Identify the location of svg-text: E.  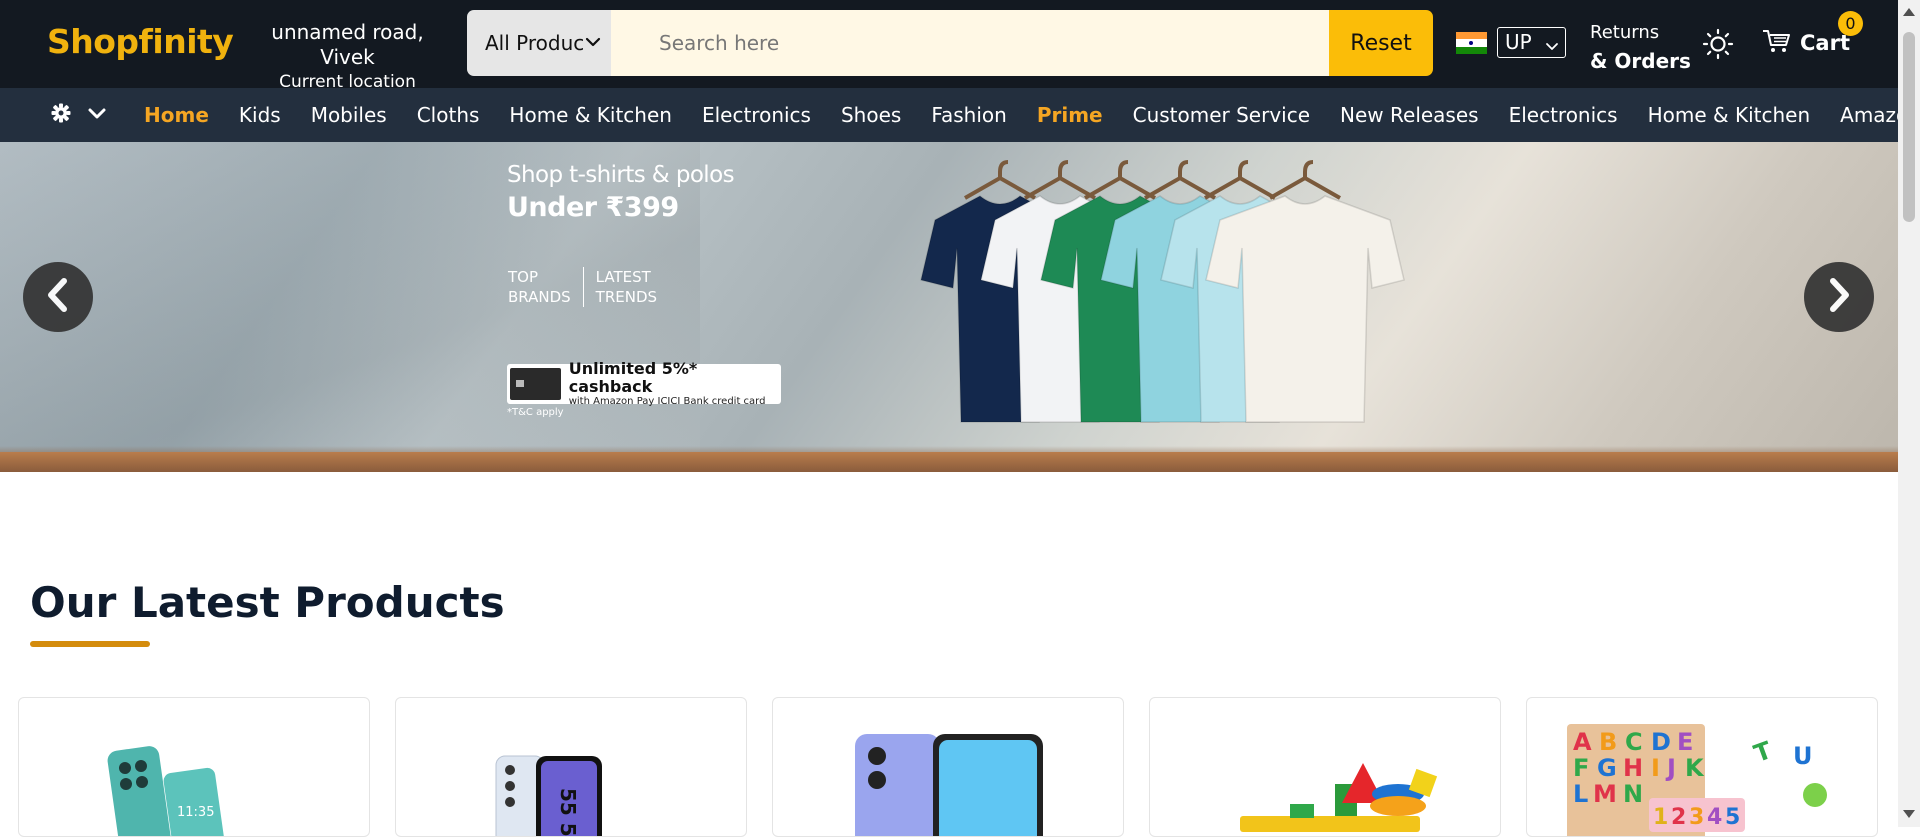
(1685, 742).